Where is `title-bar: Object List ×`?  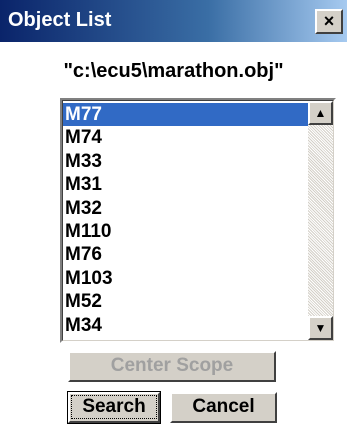
title-bar: Object List × is located at coordinates (173, 21).